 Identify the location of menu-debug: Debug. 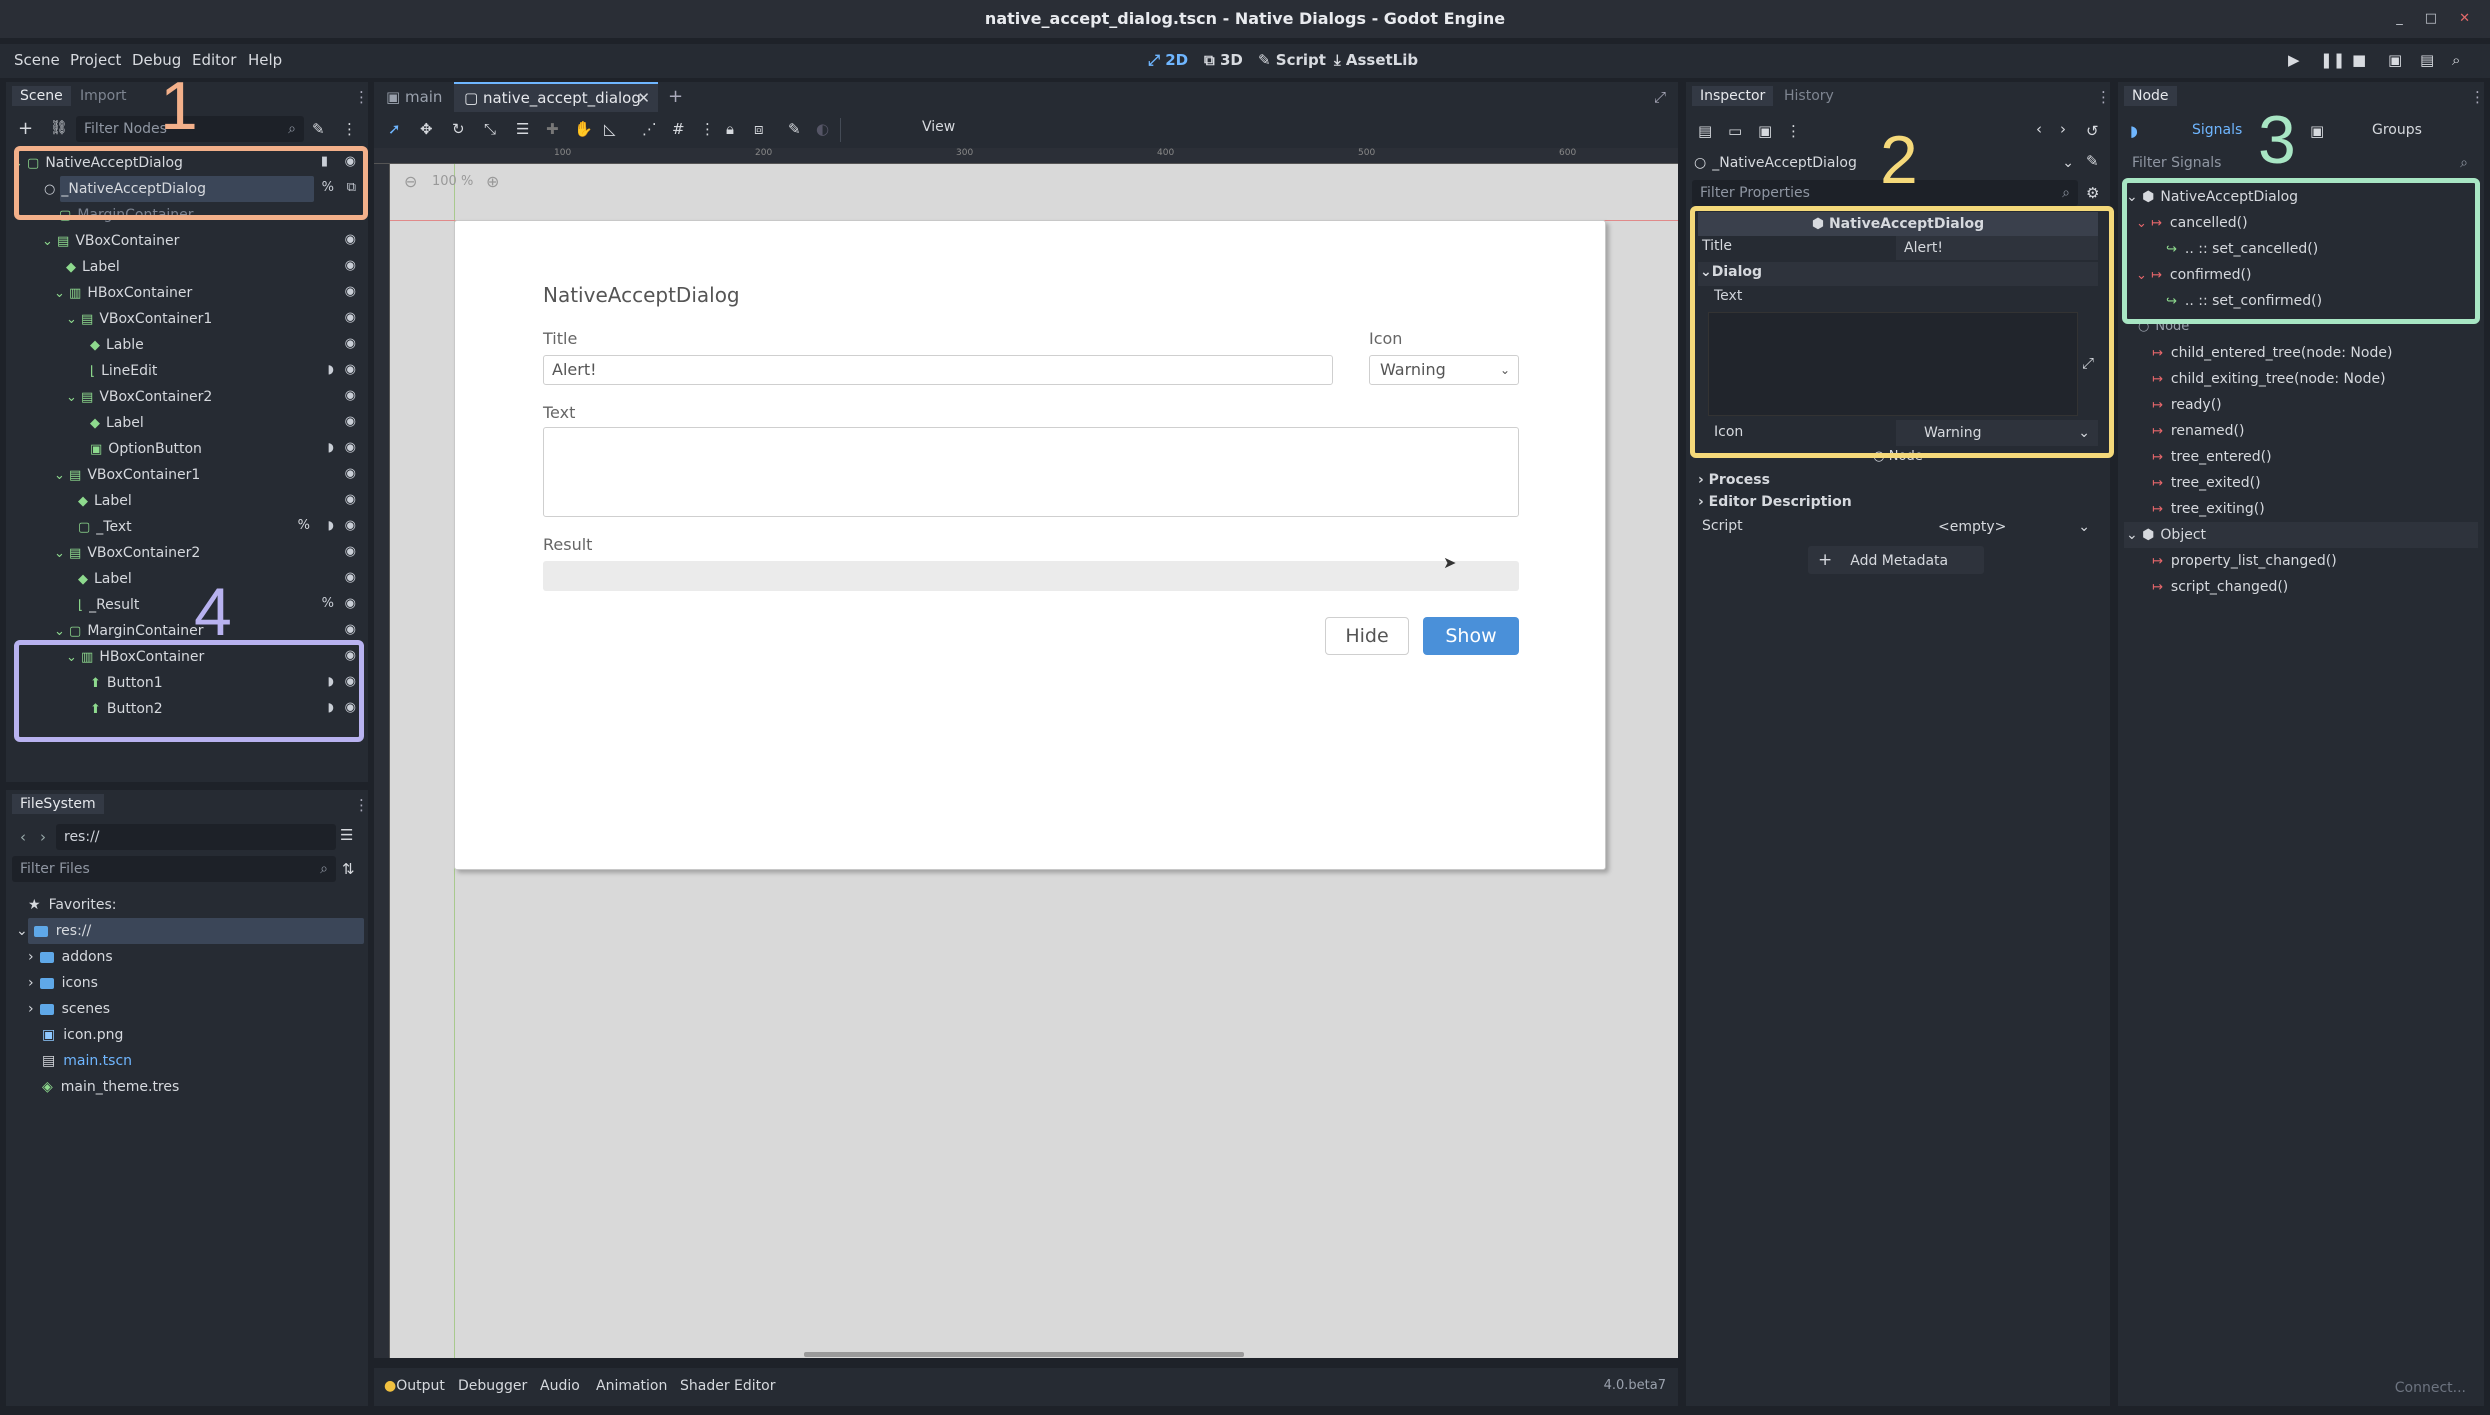
(156, 60).